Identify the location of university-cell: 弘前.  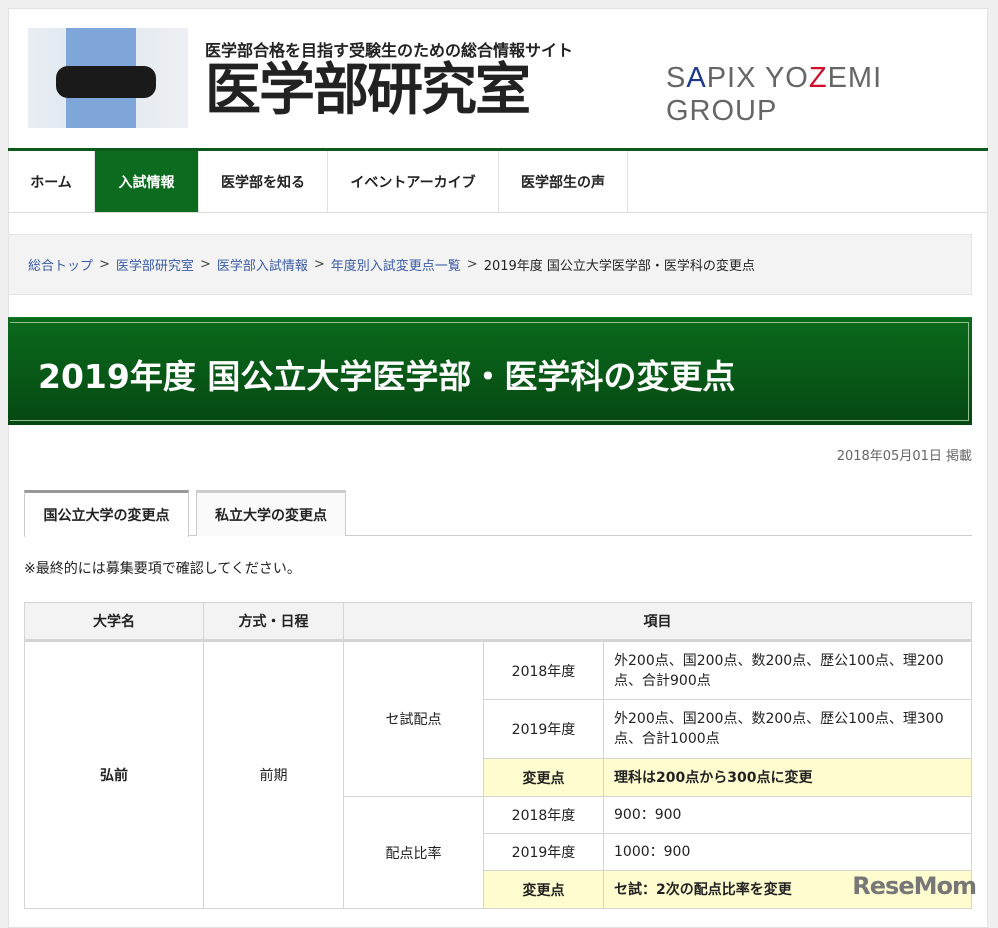
(114, 774).